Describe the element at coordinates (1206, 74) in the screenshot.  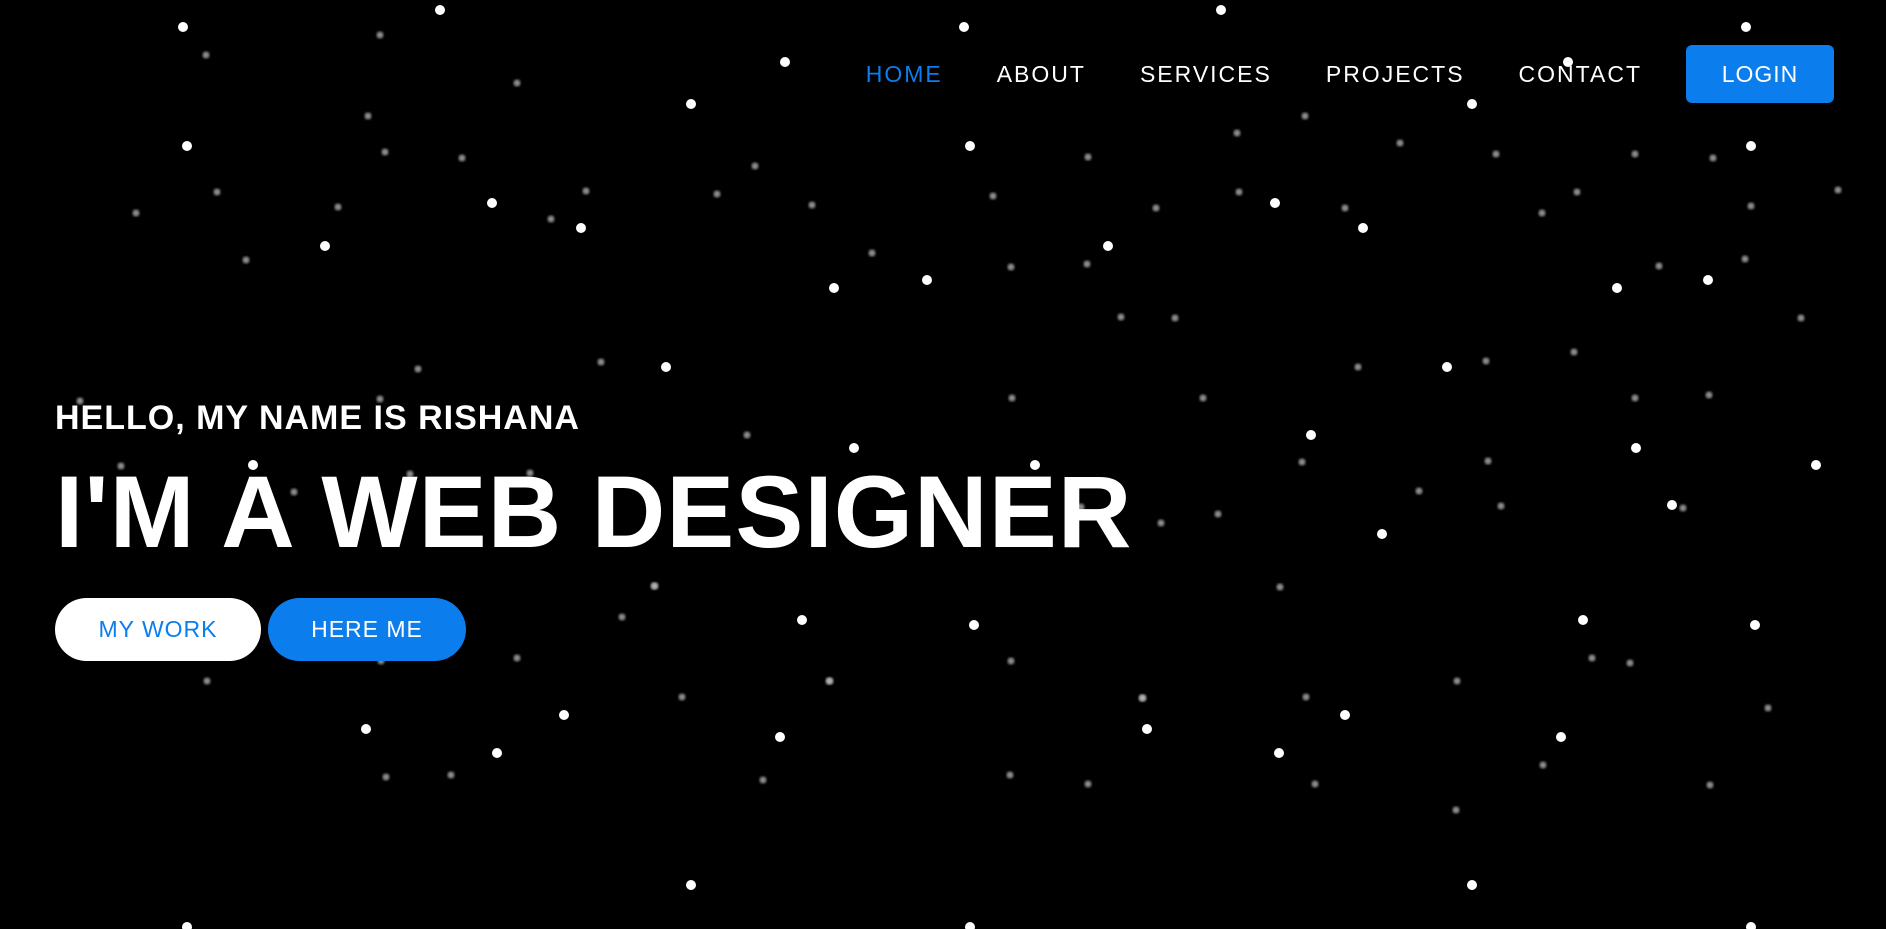
I see `nav-services-link: SERVICES` at that location.